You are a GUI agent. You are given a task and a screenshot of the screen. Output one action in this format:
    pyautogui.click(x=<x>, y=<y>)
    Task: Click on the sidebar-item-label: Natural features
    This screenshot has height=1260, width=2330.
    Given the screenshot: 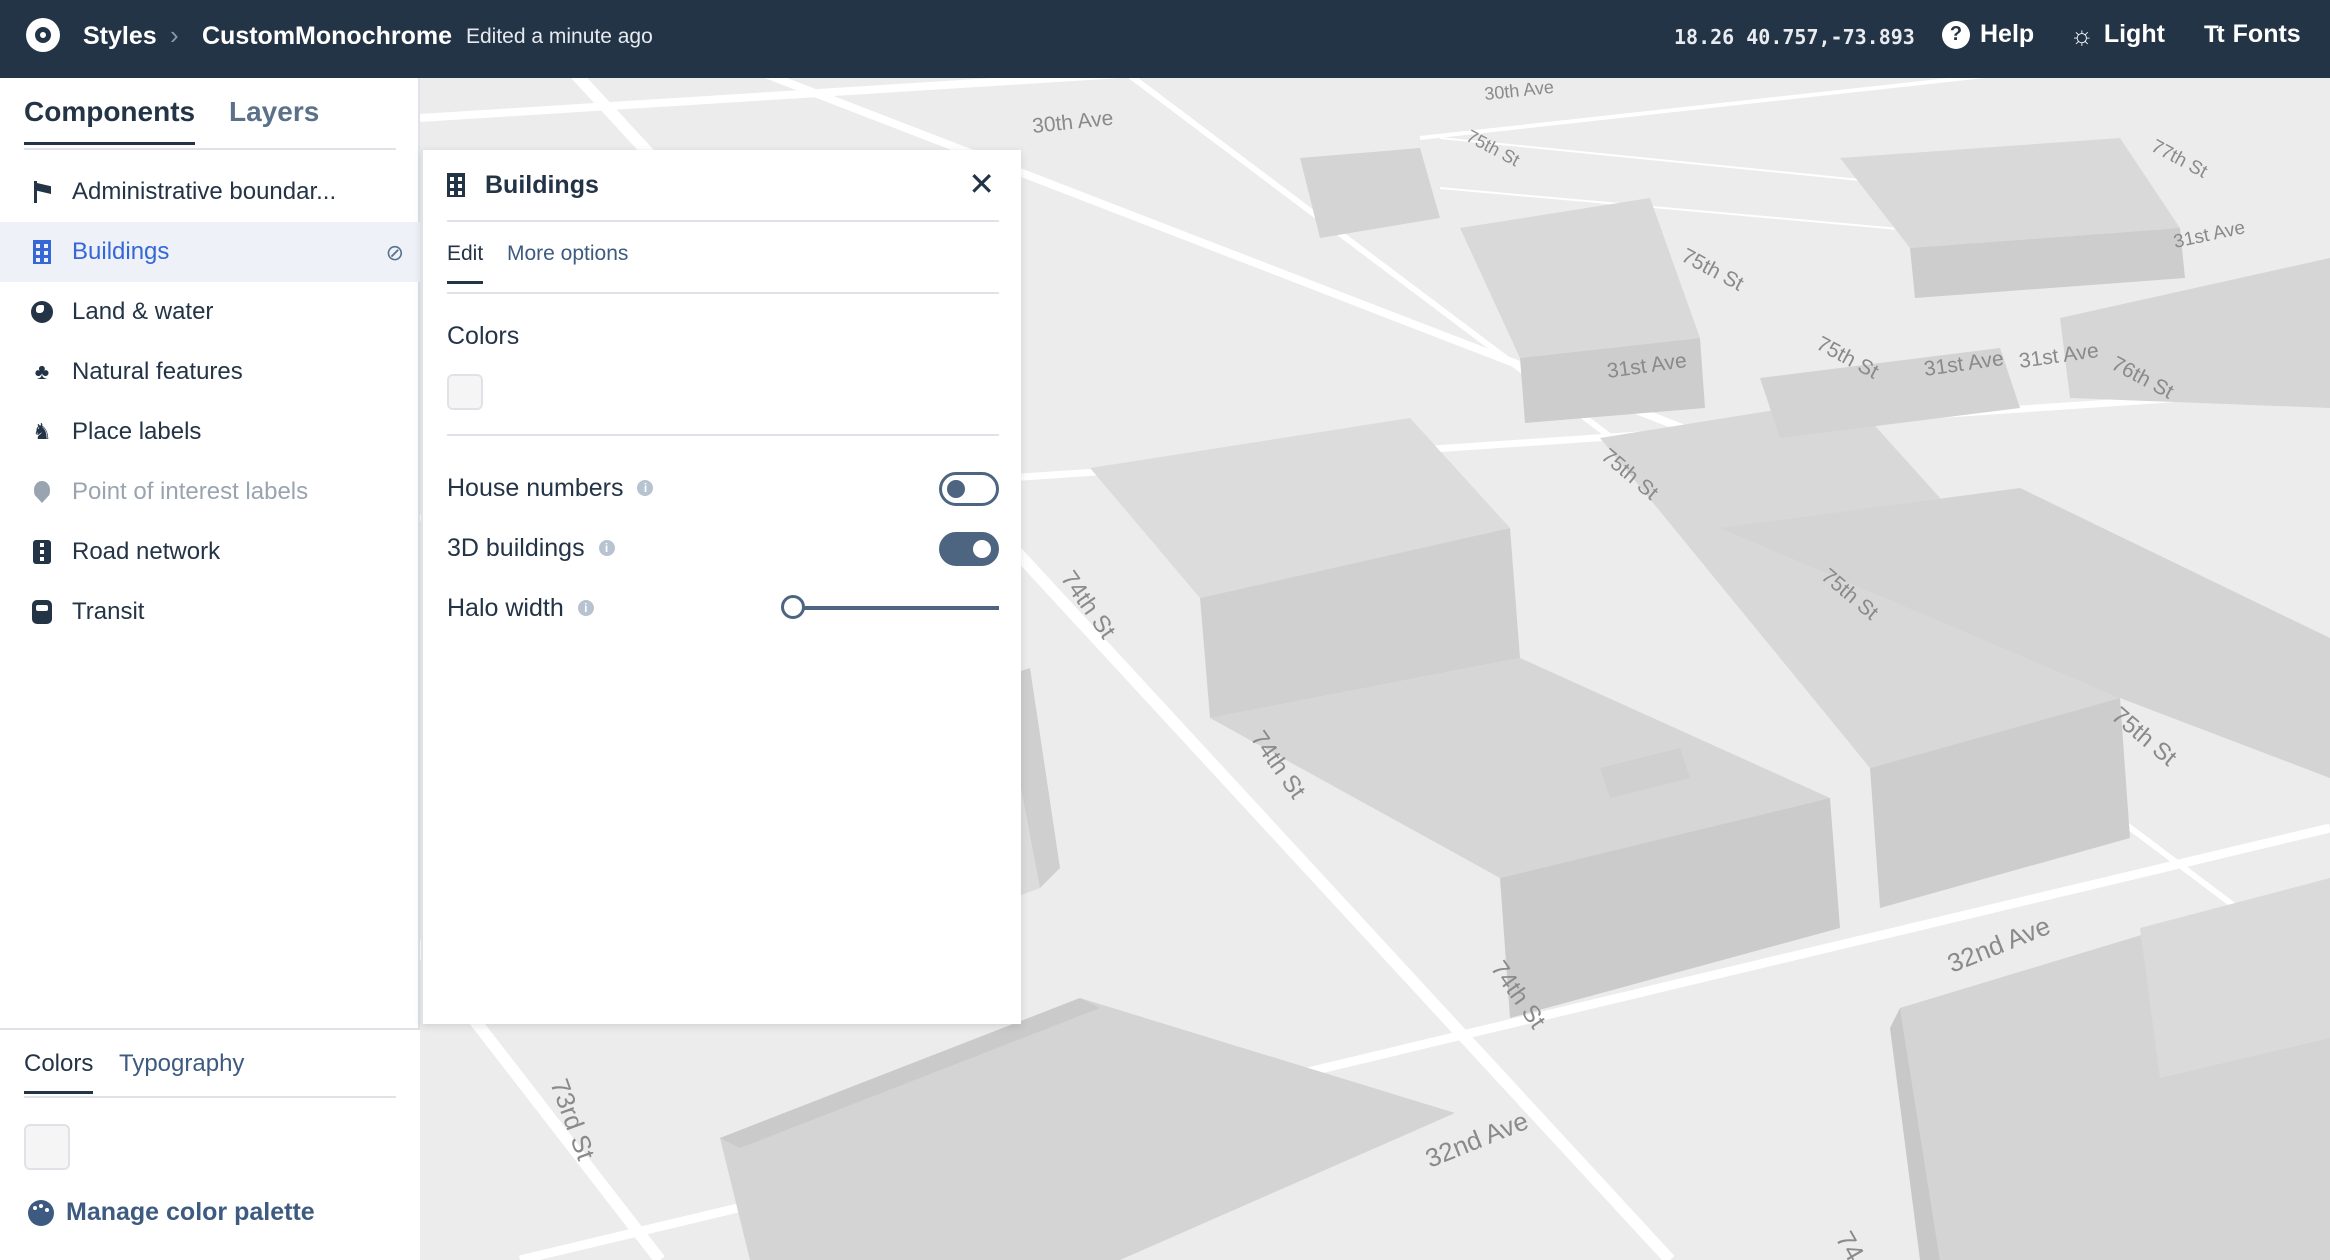 What is the action you would take?
    pyautogui.click(x=157, y=371)
    